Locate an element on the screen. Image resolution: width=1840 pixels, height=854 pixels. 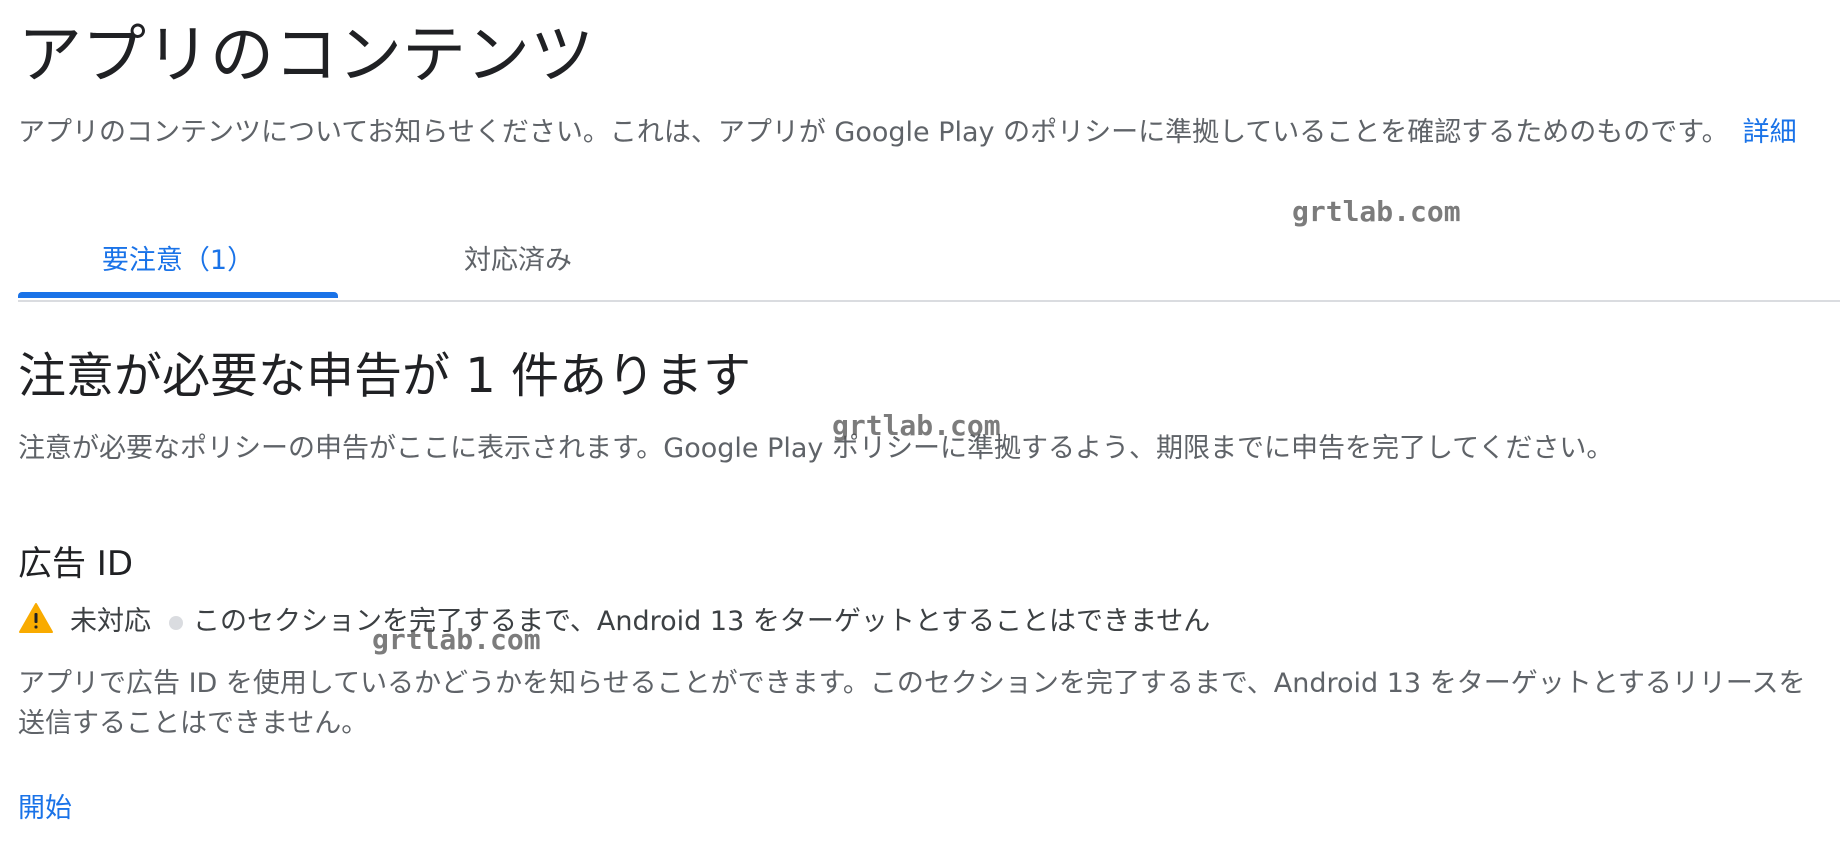
status-label: 未対応 is located at coordinates (110, 621).